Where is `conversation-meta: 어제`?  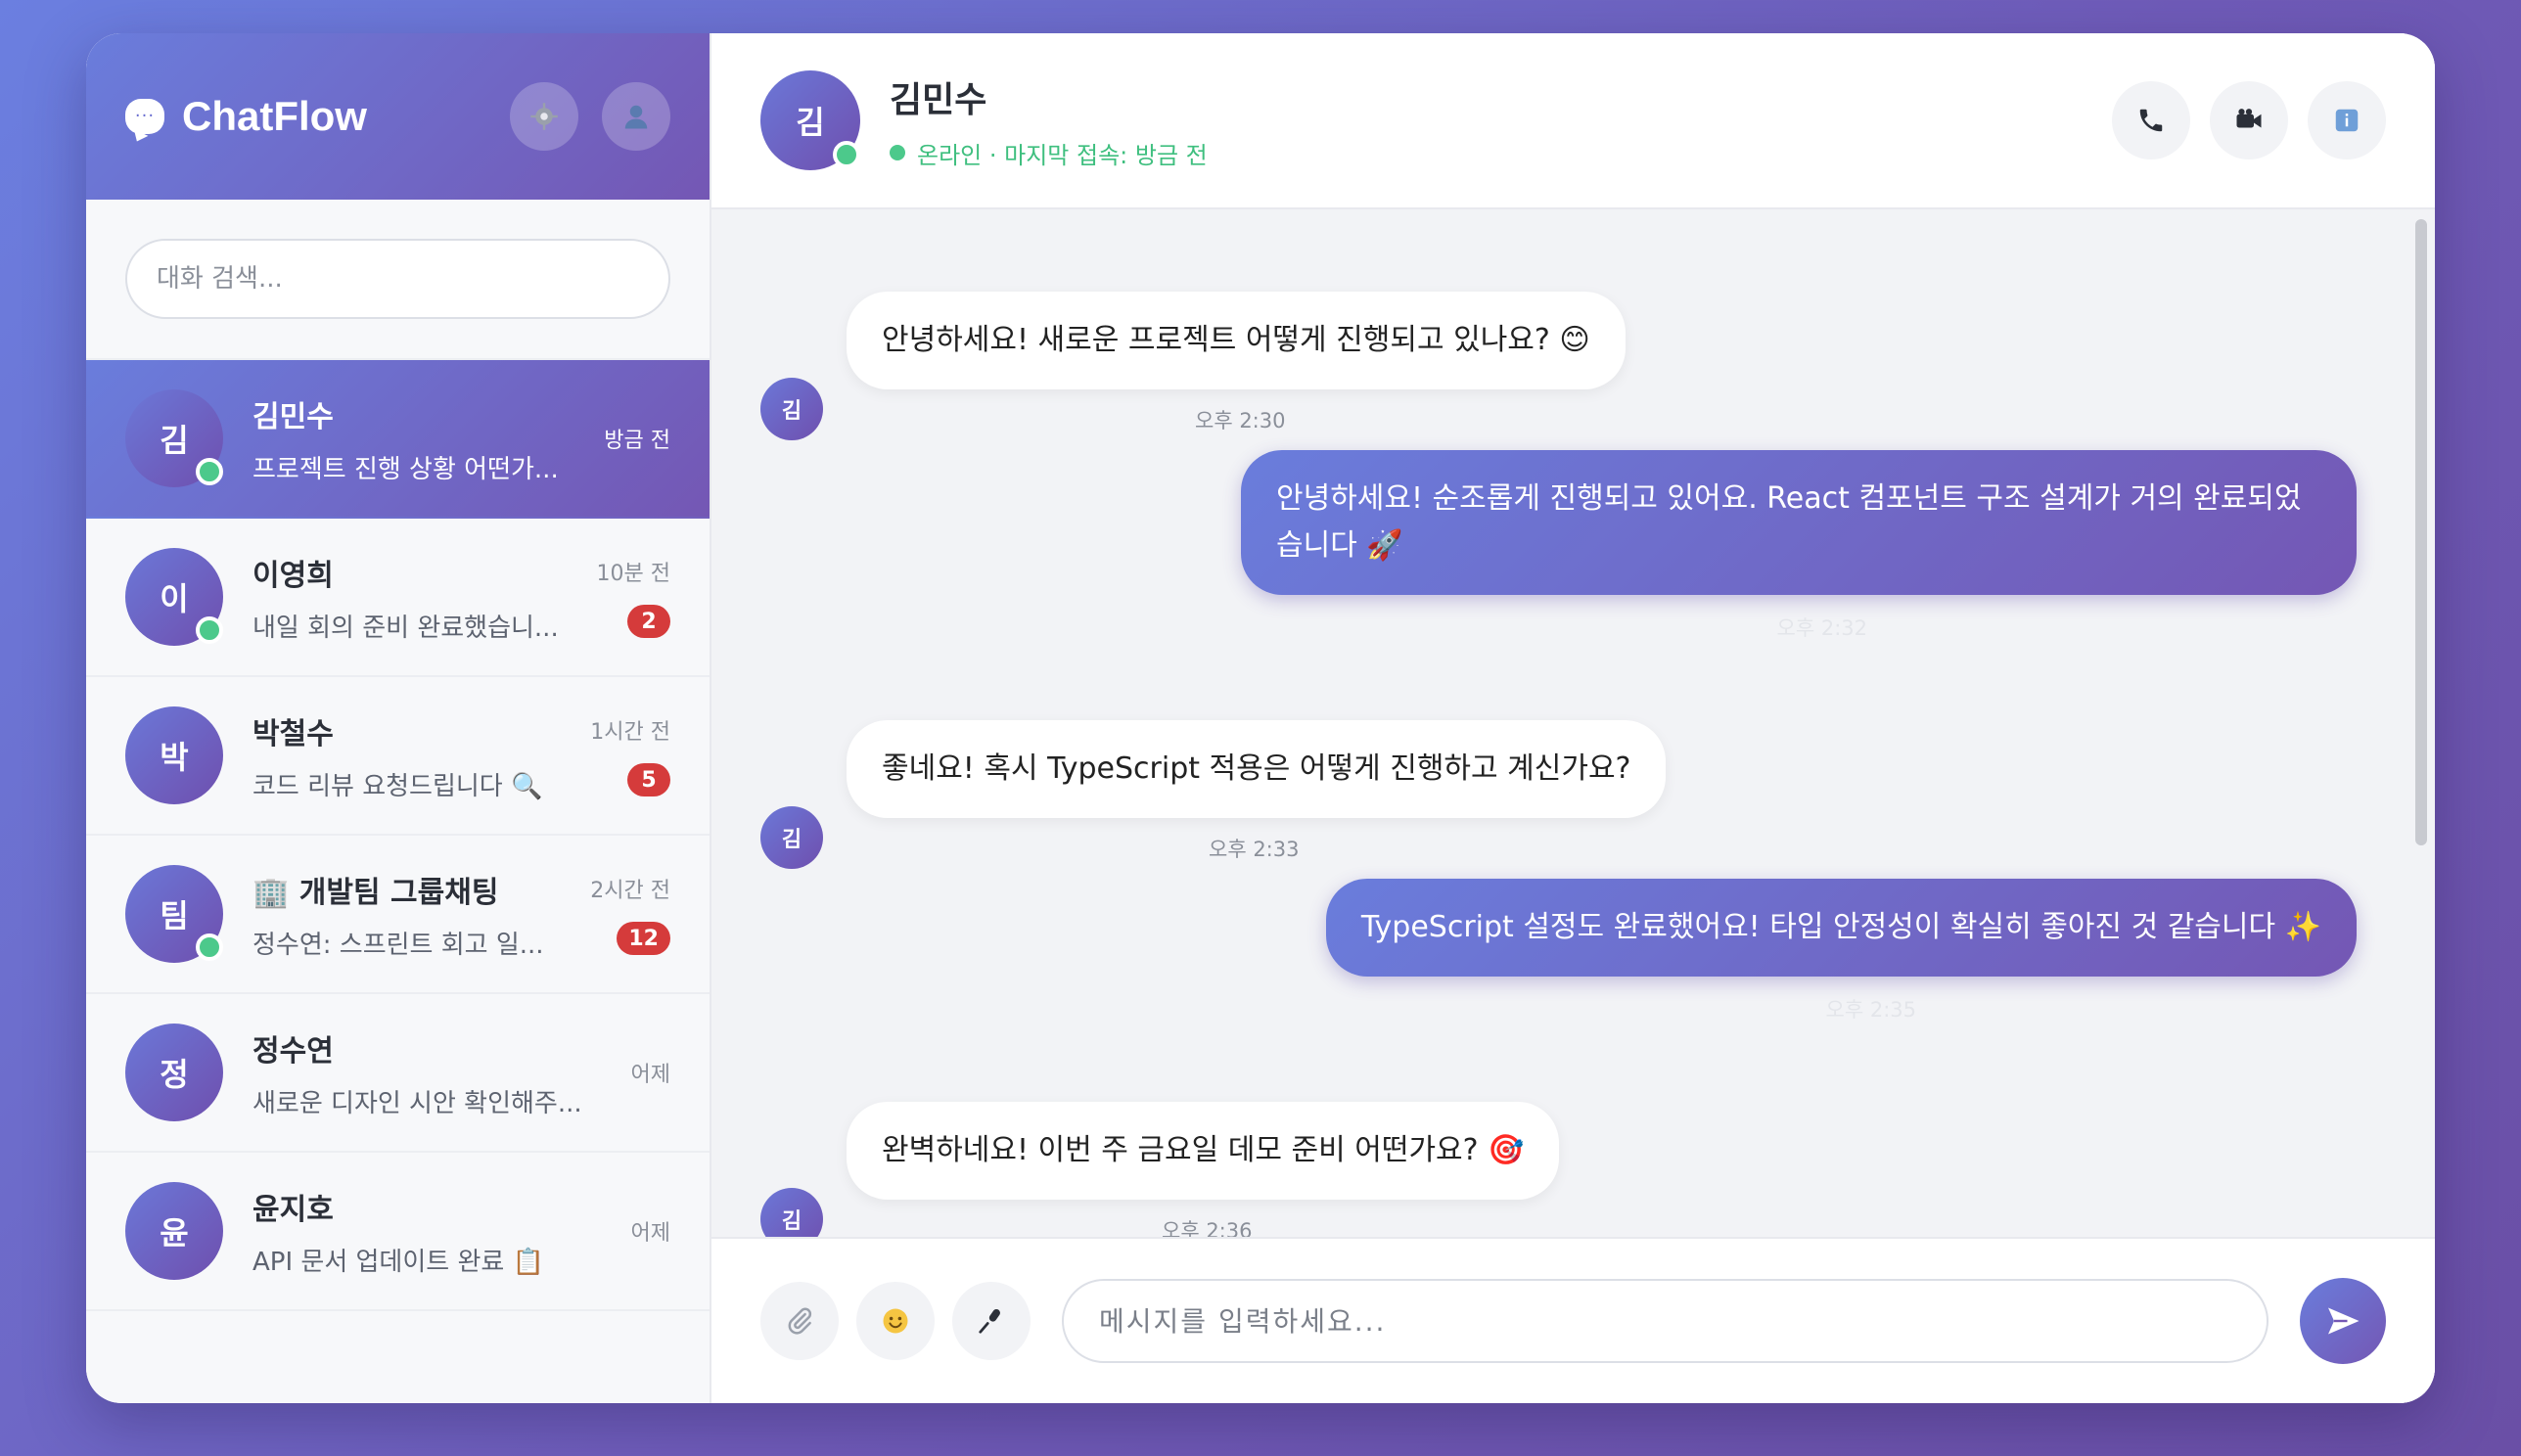 conversation-meta: 어제 is located at coordinates (650, 1231).